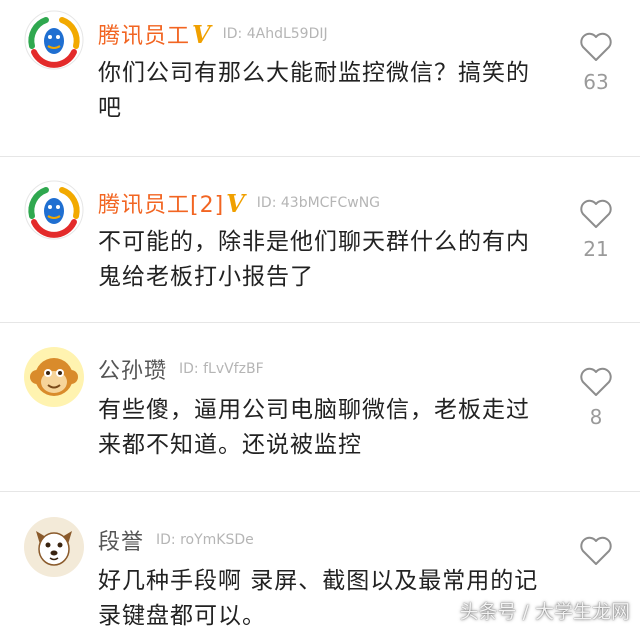 Image resolution: width=640 pixels, height=630 pixels. What do you see at coordinates (314, 427) in the screenshot?
I see `comment-text: 有些傻，逼用公司电脑聊微信，老板走过来都不知道。还说被监控` at bounding box center [314, 427].